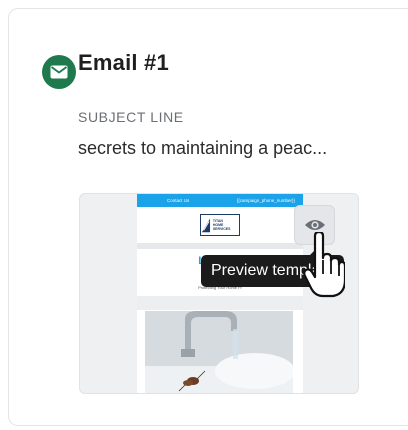 Image resolution: width=408 pixels, height=430 pixels. What do you see at coordinates (324, 265) in the screenshot?
I see `hand-pointer-icon` at bounding box center [324, 265].